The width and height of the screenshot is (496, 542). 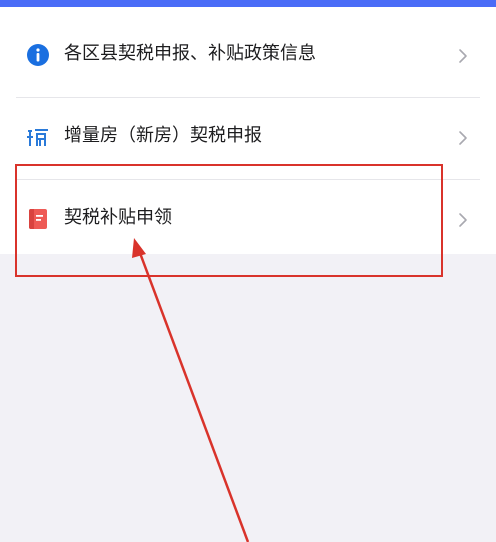 What do you see at coordinates (38, 55) in the screenshot?
I see `info-icon` at bounding box center [38, 55].